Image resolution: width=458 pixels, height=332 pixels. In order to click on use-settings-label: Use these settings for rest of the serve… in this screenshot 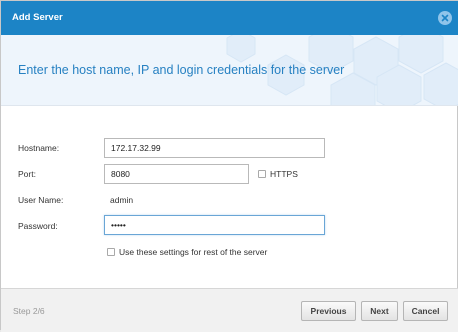, I will do `click(193, 252)`.